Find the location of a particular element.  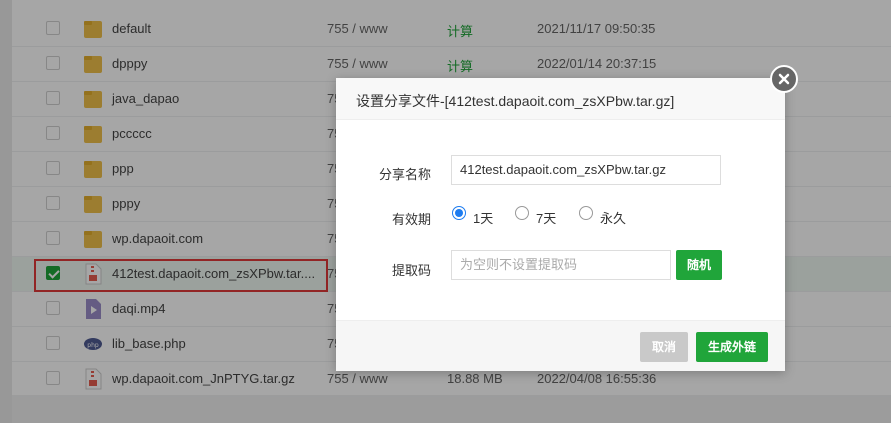

share-name-label: 分享名称 is located at coordinates (404, 174).